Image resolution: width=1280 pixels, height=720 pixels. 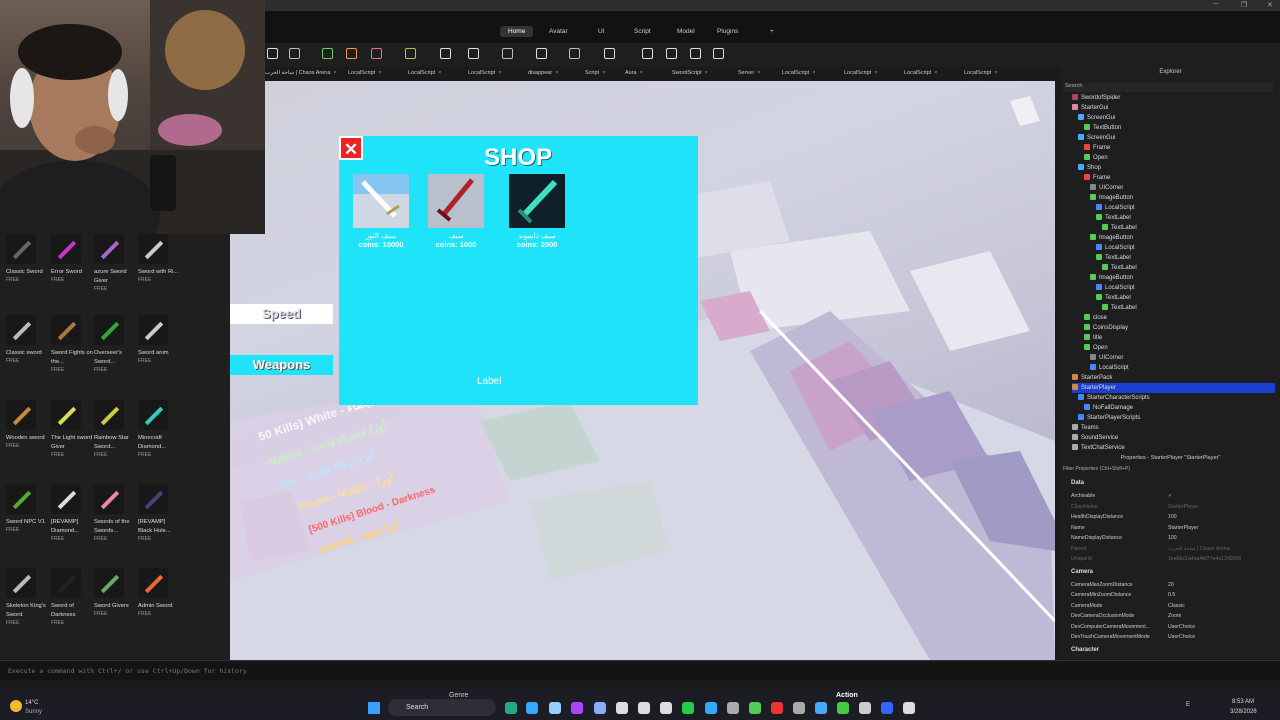 What do you see at coordinates (1093, 338) in the screenshot?
I see `explorer-tree-item: title` at bounding box center [1093, 338].